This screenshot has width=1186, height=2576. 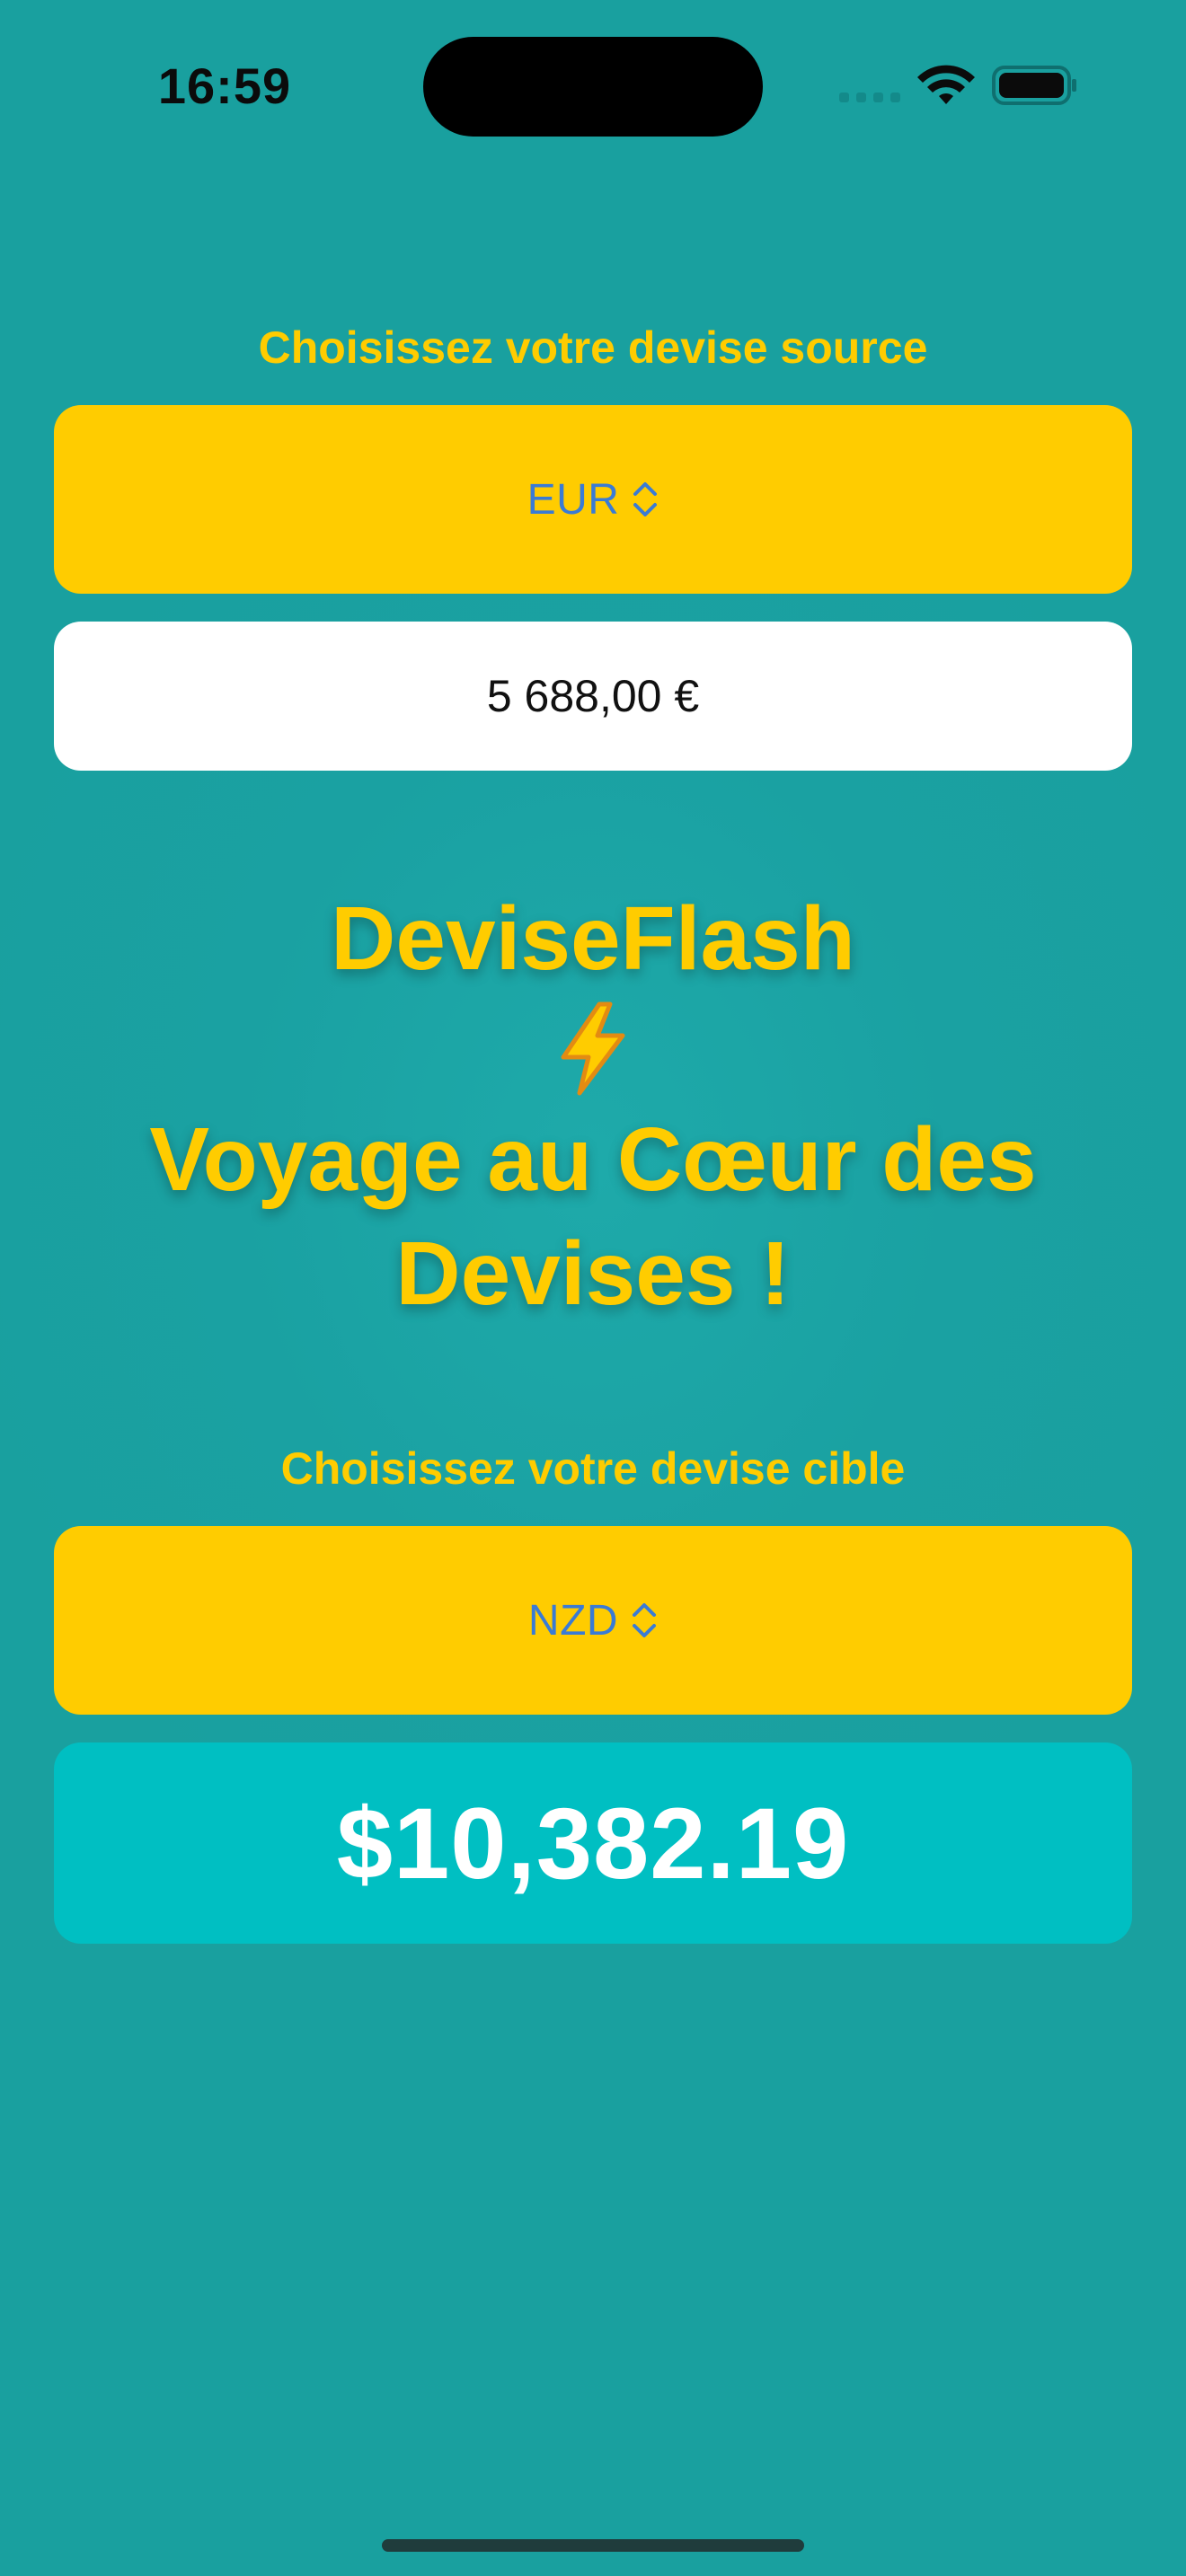 What do you see at coordinates (593, 1216) in the screenshot?
I see `app-tagline: Voyage au Cœur des Devises !` at bounding box center [593, 1216].